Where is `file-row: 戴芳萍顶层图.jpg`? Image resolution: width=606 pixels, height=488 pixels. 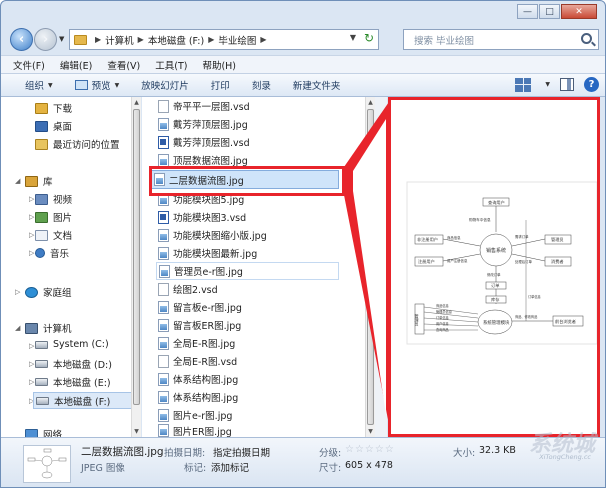 file-row: 戴芳萍顶层图.jpg is located at coordinates (202, 124).